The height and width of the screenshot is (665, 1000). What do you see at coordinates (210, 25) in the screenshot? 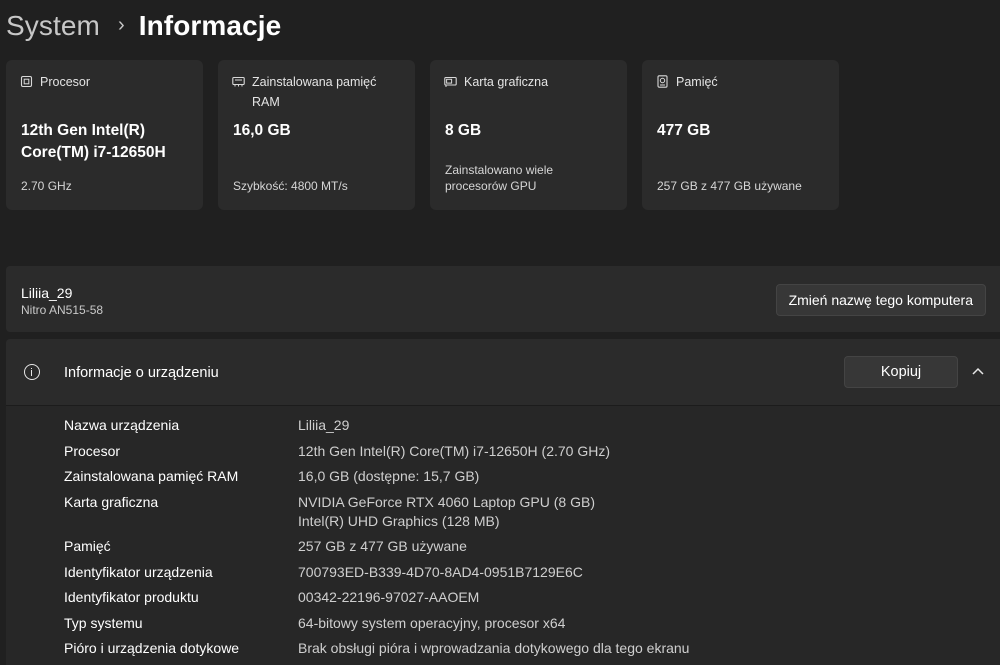
I see `page-title: Informacje` at bounding box center [210, 25].